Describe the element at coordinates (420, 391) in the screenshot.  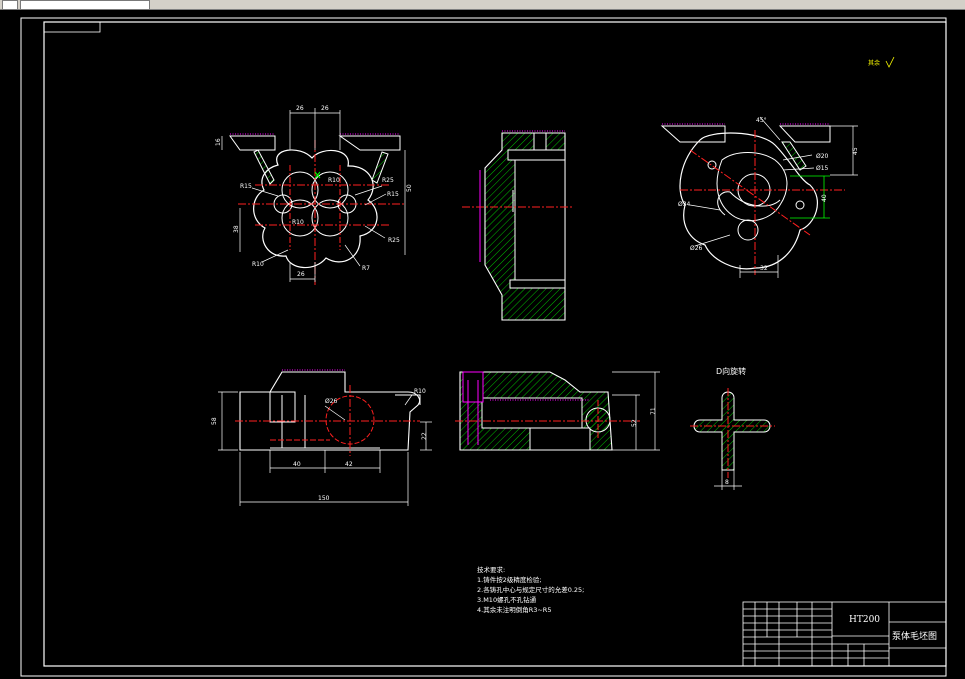
I see `dim-r10d: R10` at that location.